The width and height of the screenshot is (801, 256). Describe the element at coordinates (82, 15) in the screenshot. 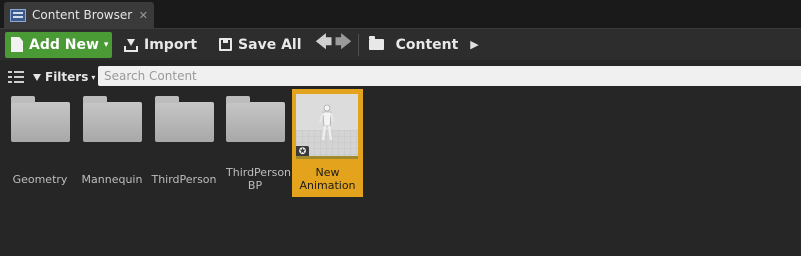

I see `tab-title: Content Browser` at that location.